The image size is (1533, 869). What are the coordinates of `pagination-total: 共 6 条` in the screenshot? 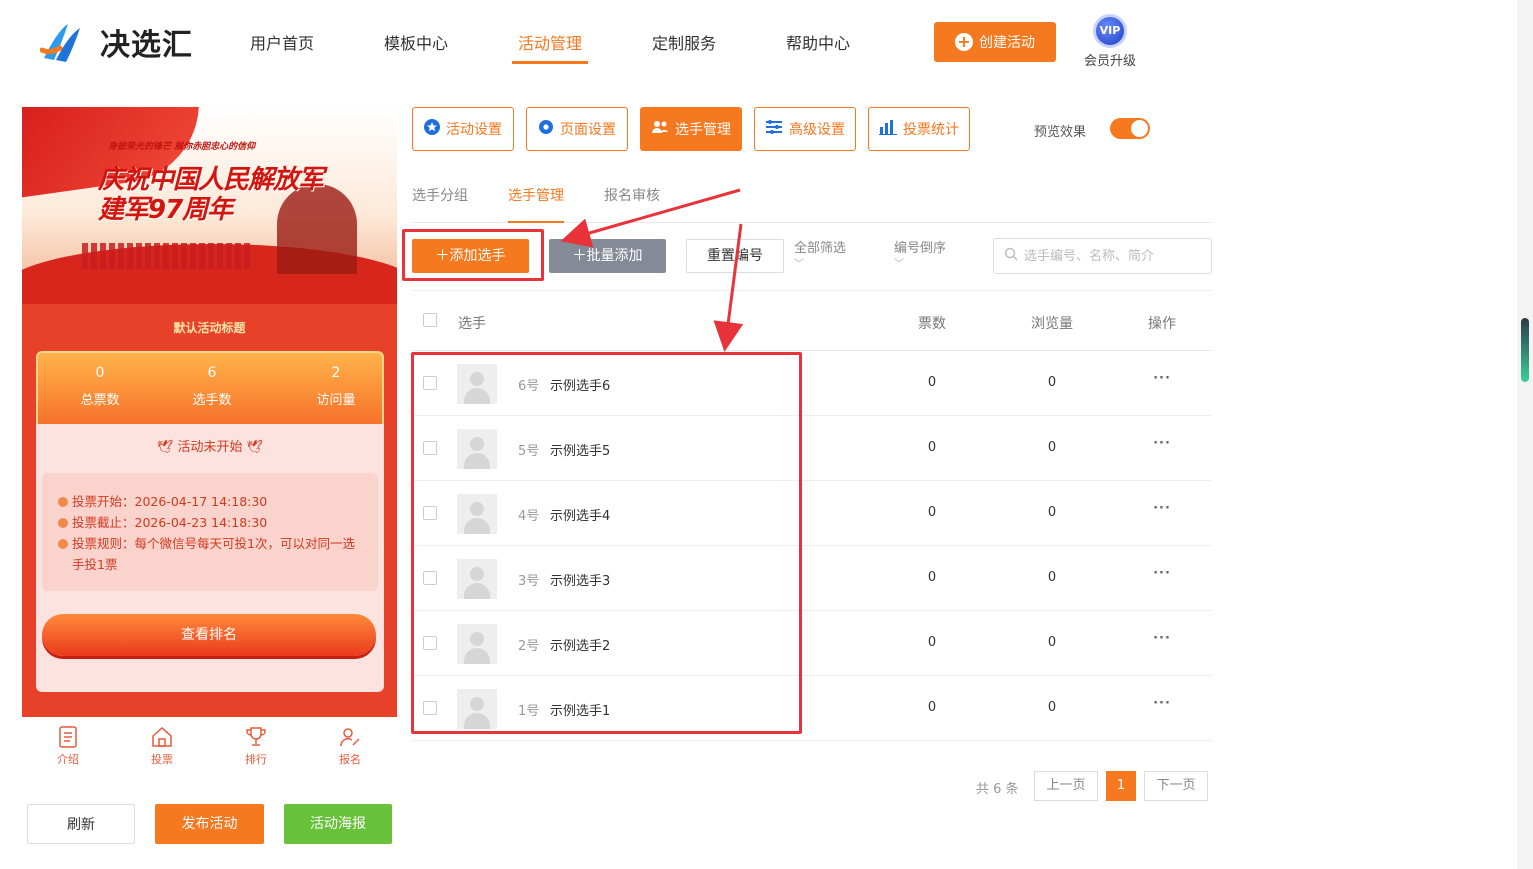 It's located at (997, 789).